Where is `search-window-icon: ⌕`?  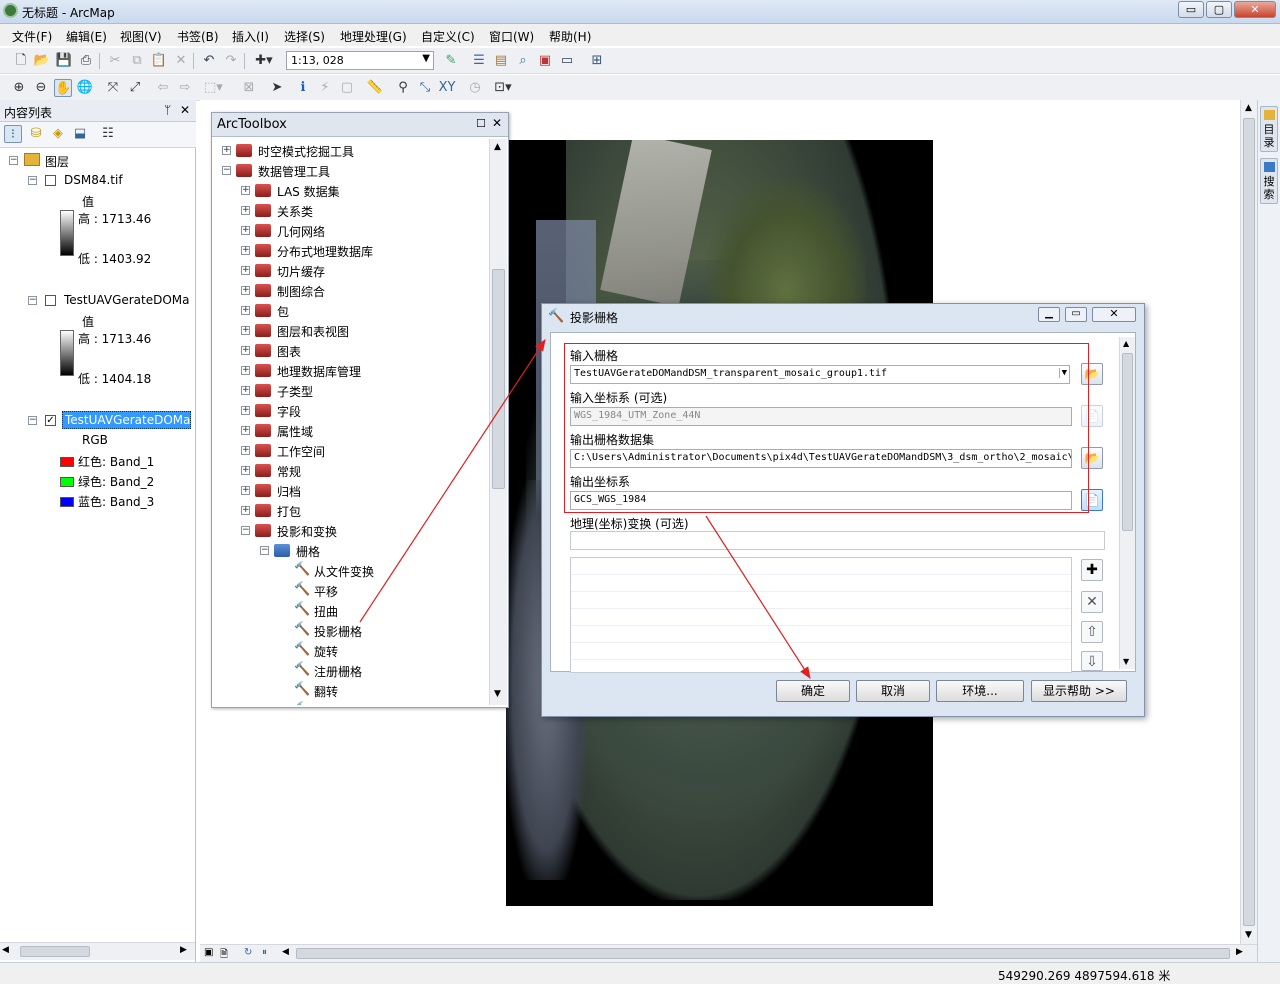
search-window-icon: ⌕ is located at coordinates (523, 61).